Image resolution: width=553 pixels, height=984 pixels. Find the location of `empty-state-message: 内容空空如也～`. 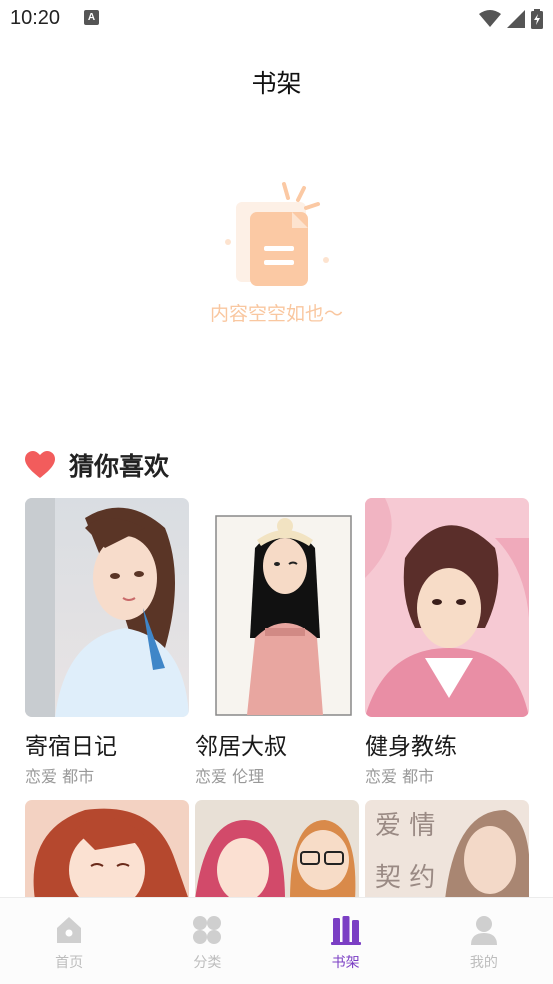

empty-state-message: 内容空空如也～ is located at coordinates (276, 314).